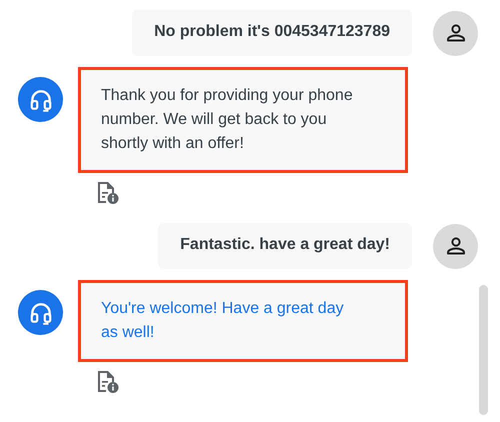  I want to click on user-message: No problem it's 0045347123789, so click(272, 33).